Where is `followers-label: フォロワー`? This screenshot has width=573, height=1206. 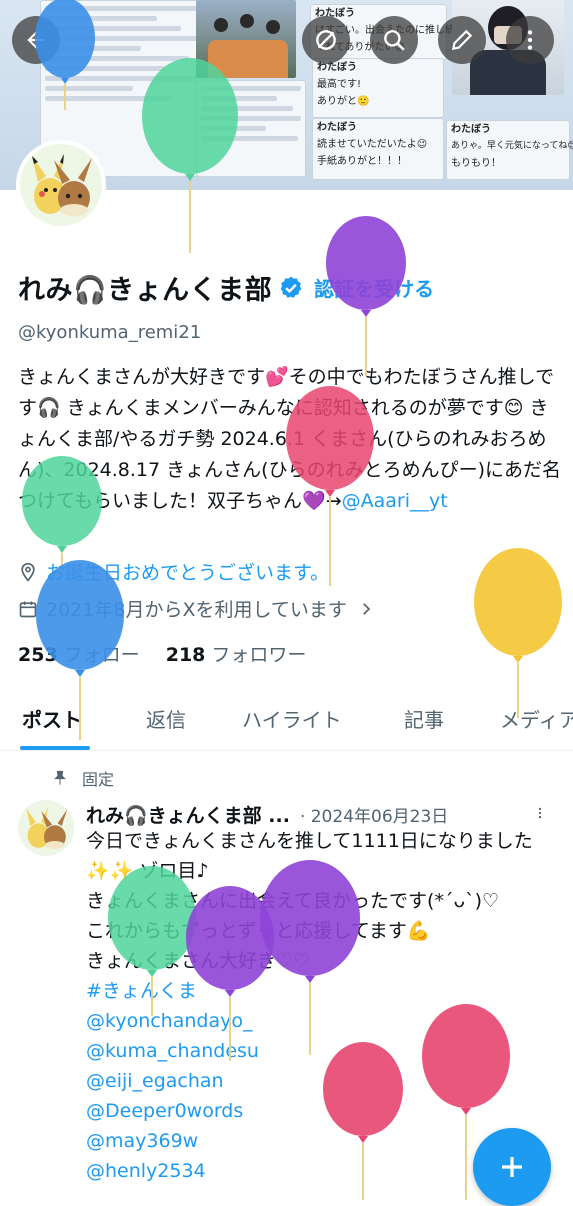
followers-label: フォロワー is located at coordinates (259, 655).